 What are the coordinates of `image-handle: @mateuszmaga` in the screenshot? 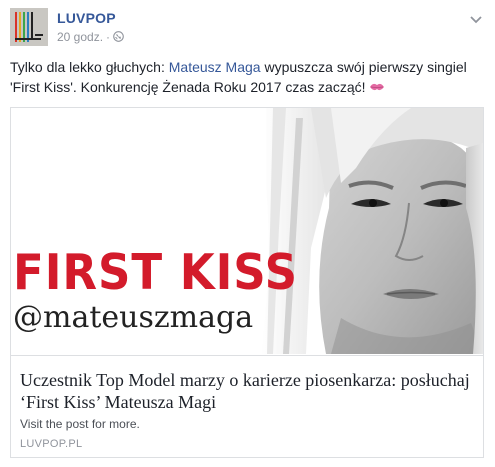 It's located at (133, 317).